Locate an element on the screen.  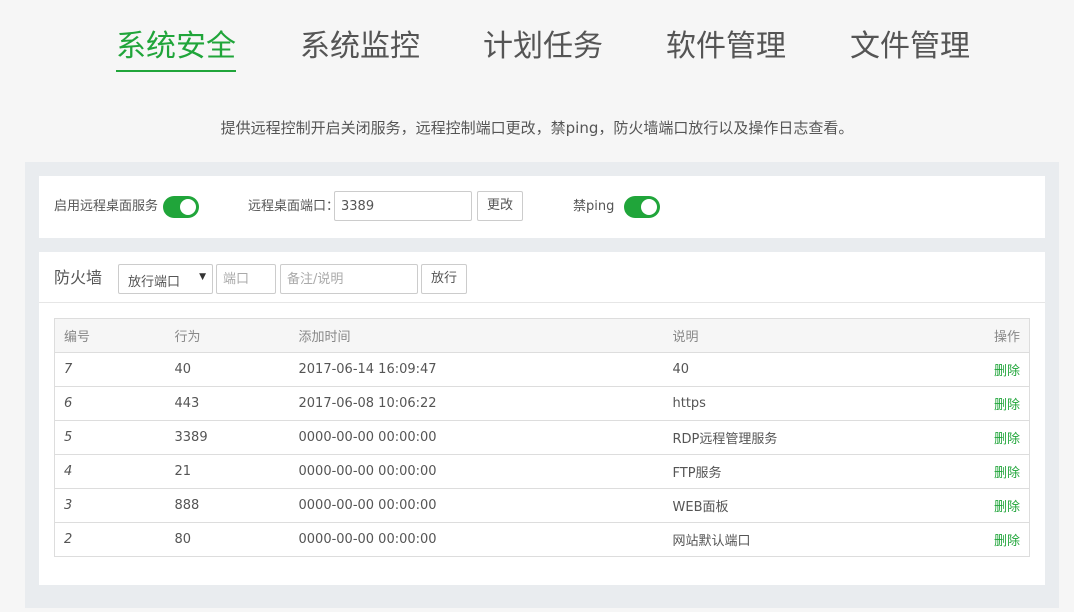
firewall-title: 防火墙 is located at coordinates (78, 277).